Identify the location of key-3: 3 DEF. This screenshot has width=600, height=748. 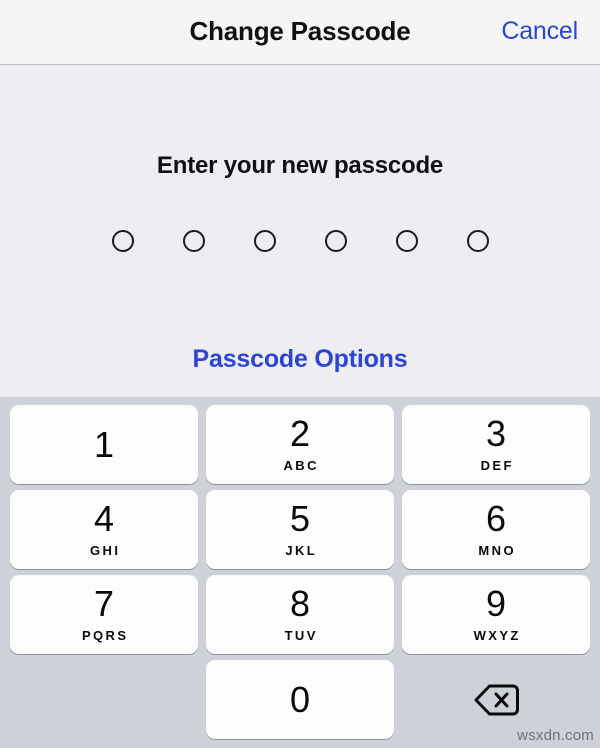
(496, 444).